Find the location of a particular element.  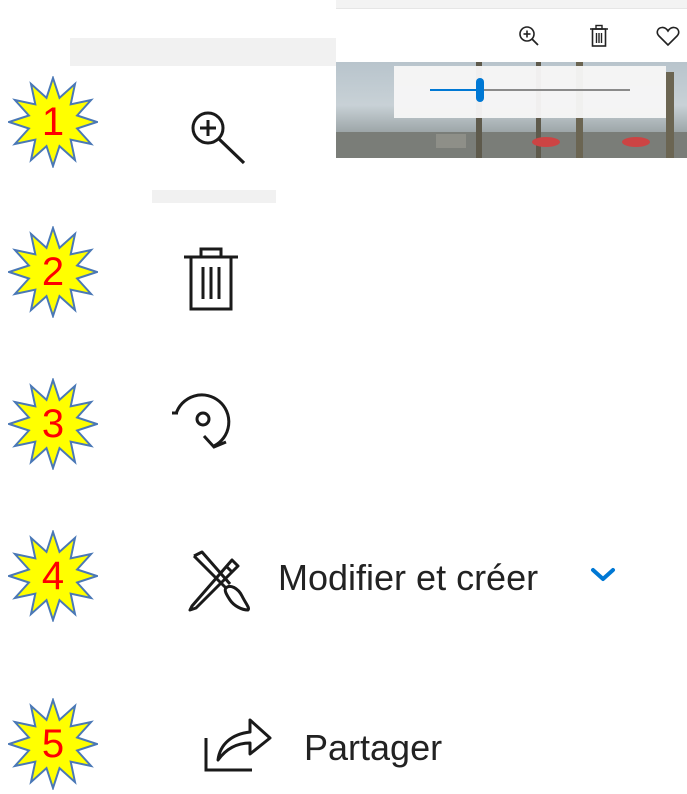

step-badge-1: 1 is located at coordinates (53, 122).